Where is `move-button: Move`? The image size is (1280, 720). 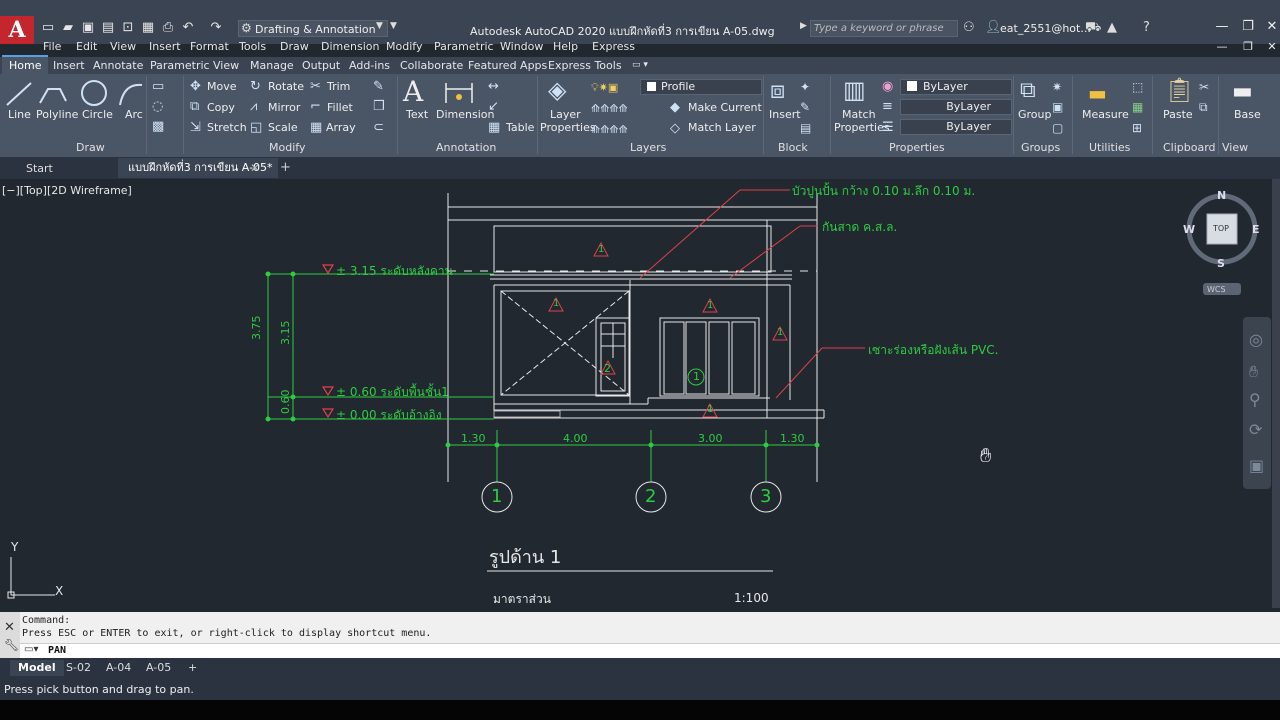 move-button: Move is located at coordinates (222, 86).